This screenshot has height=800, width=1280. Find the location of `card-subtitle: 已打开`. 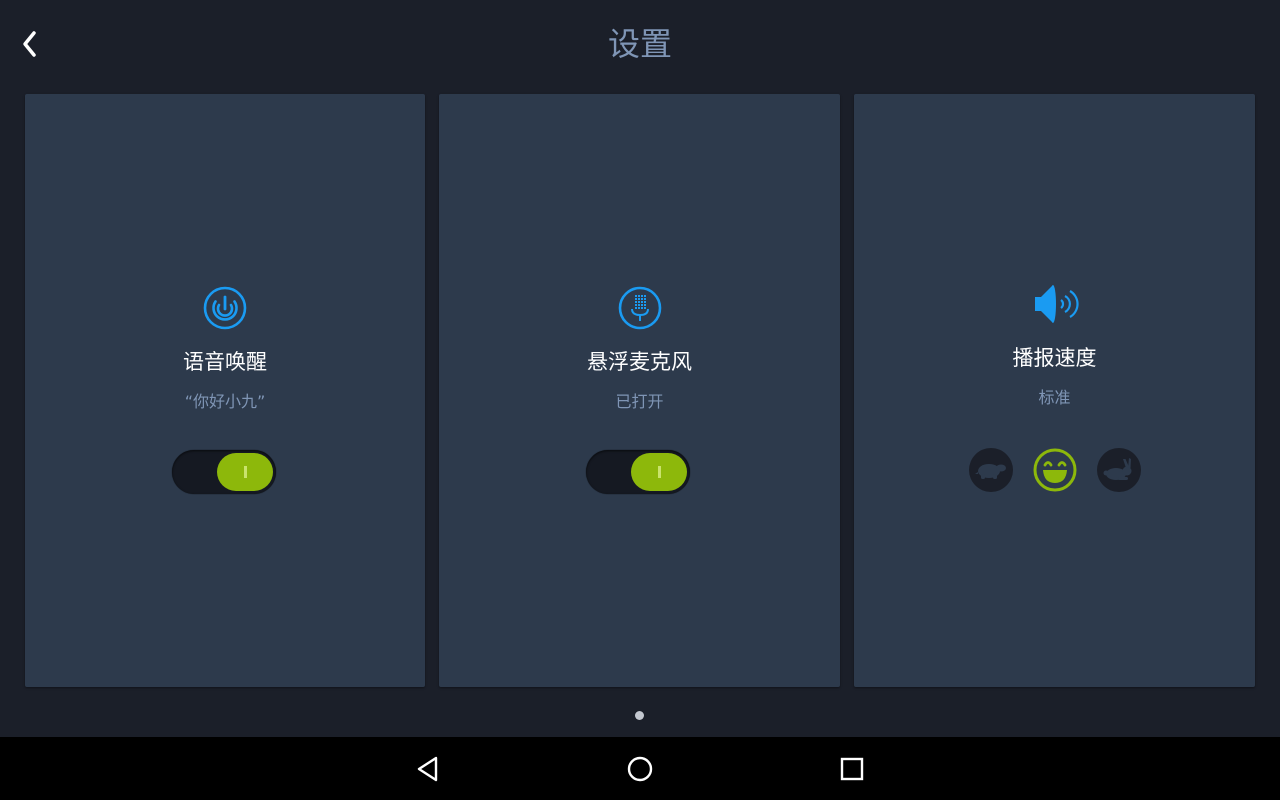

card-subtitle: 已打开 is located at coordinates (639, 401).